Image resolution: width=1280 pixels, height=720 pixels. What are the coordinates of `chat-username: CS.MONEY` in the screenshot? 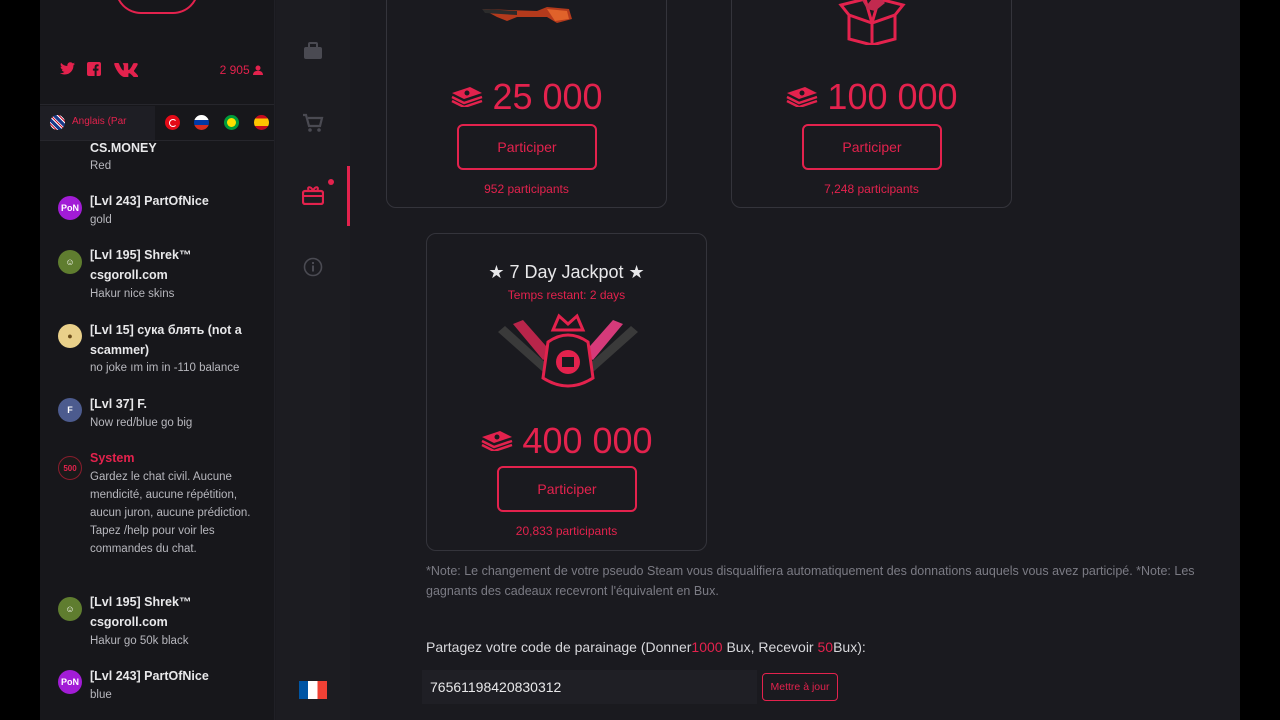 It's located at (177, 145).